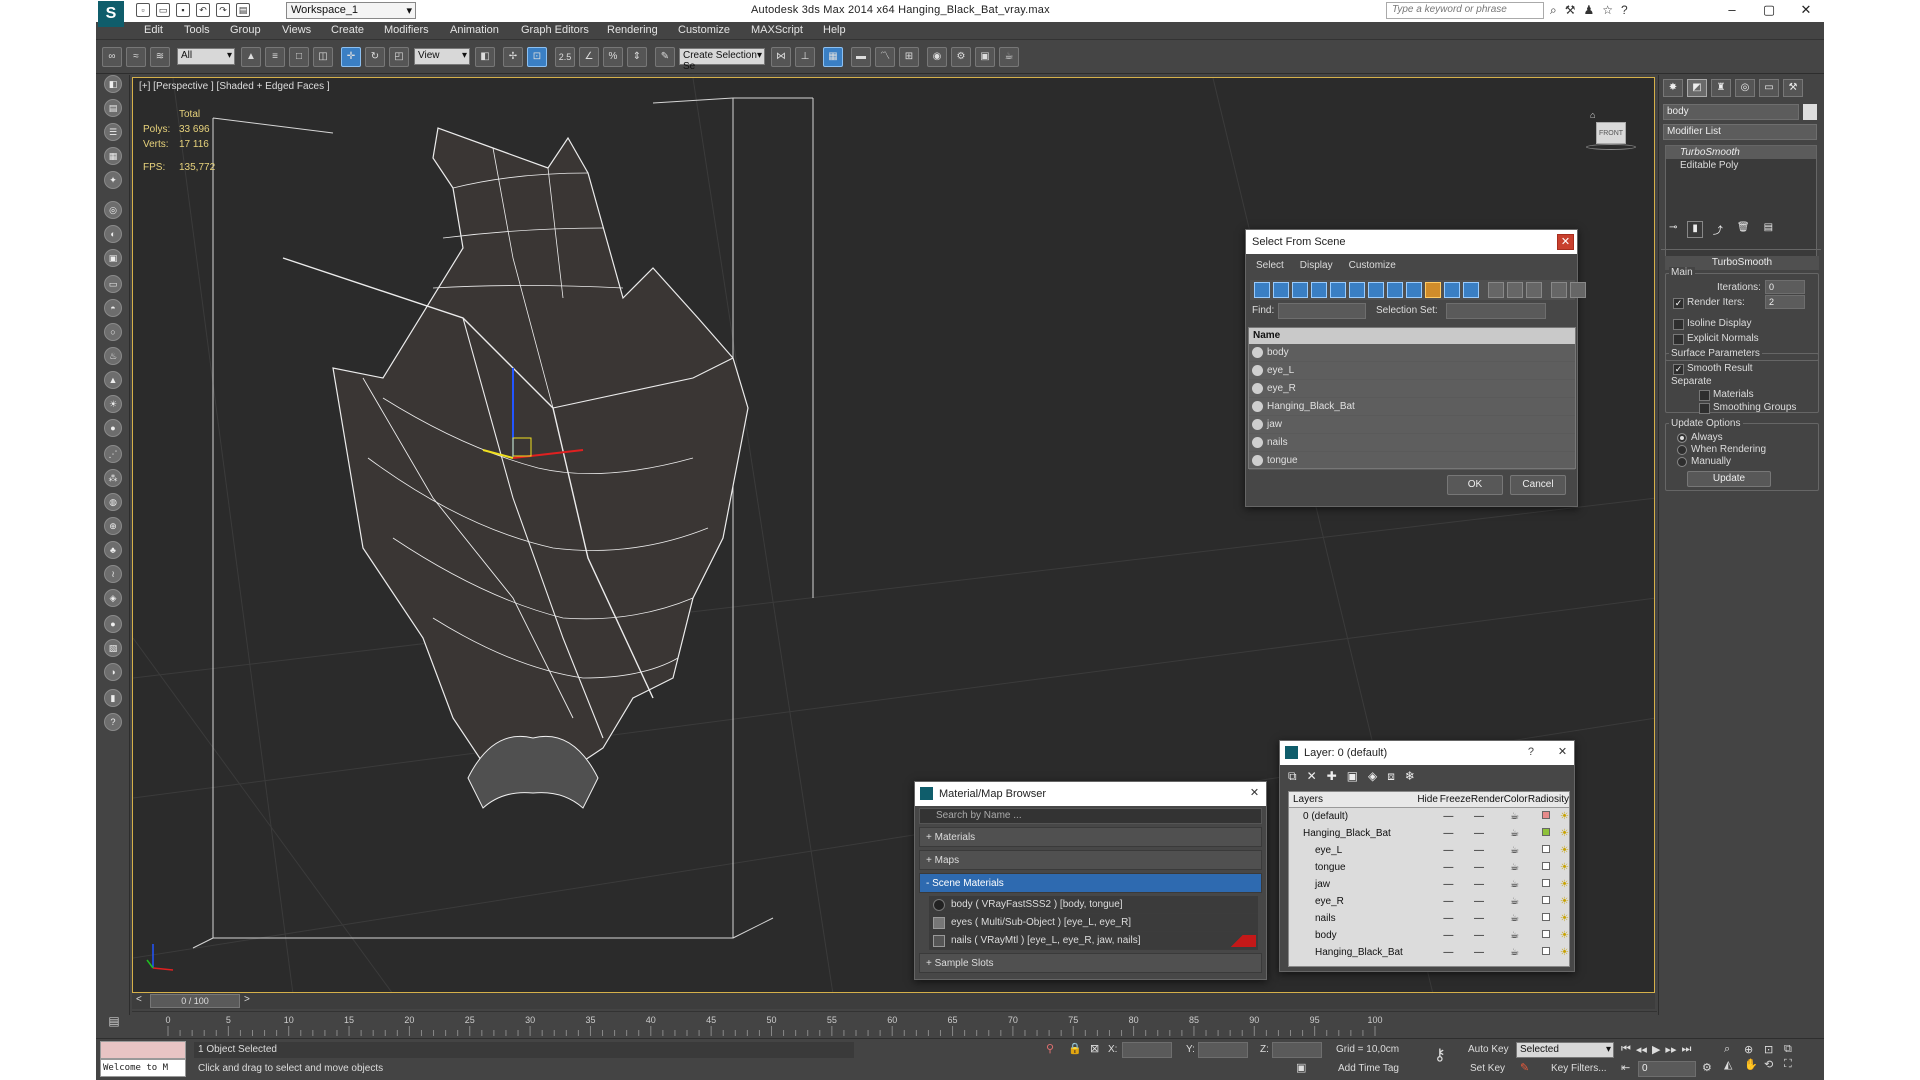 The height and width of the screenshot is (1080, 1920). Describe the element at coordinates (1721, 88) in the screenshot. I see `hierarchy-tab-icon: ♜` at that location.